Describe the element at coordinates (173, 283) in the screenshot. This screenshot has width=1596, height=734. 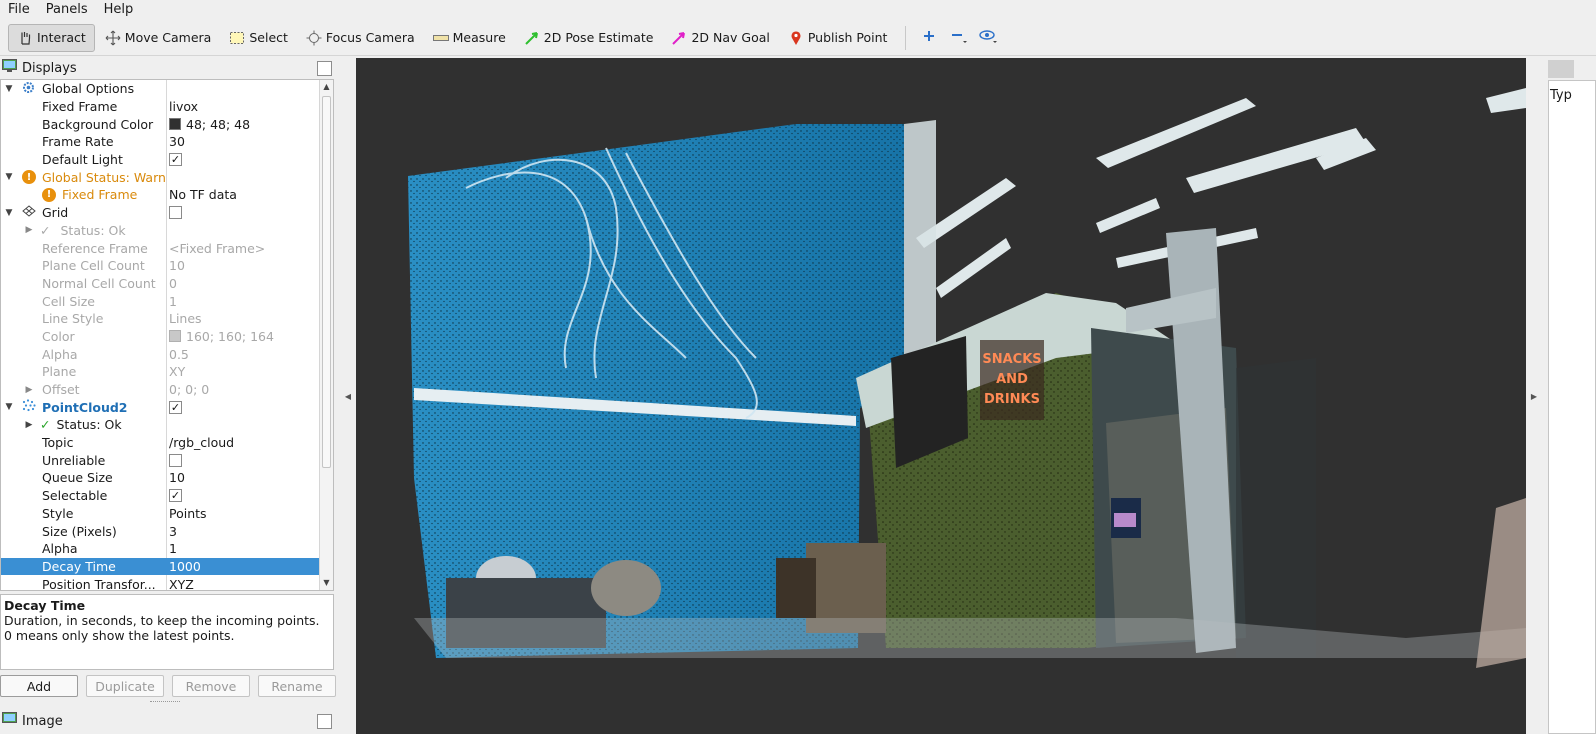
I see `normal-cell-count-value: 0` at that location.